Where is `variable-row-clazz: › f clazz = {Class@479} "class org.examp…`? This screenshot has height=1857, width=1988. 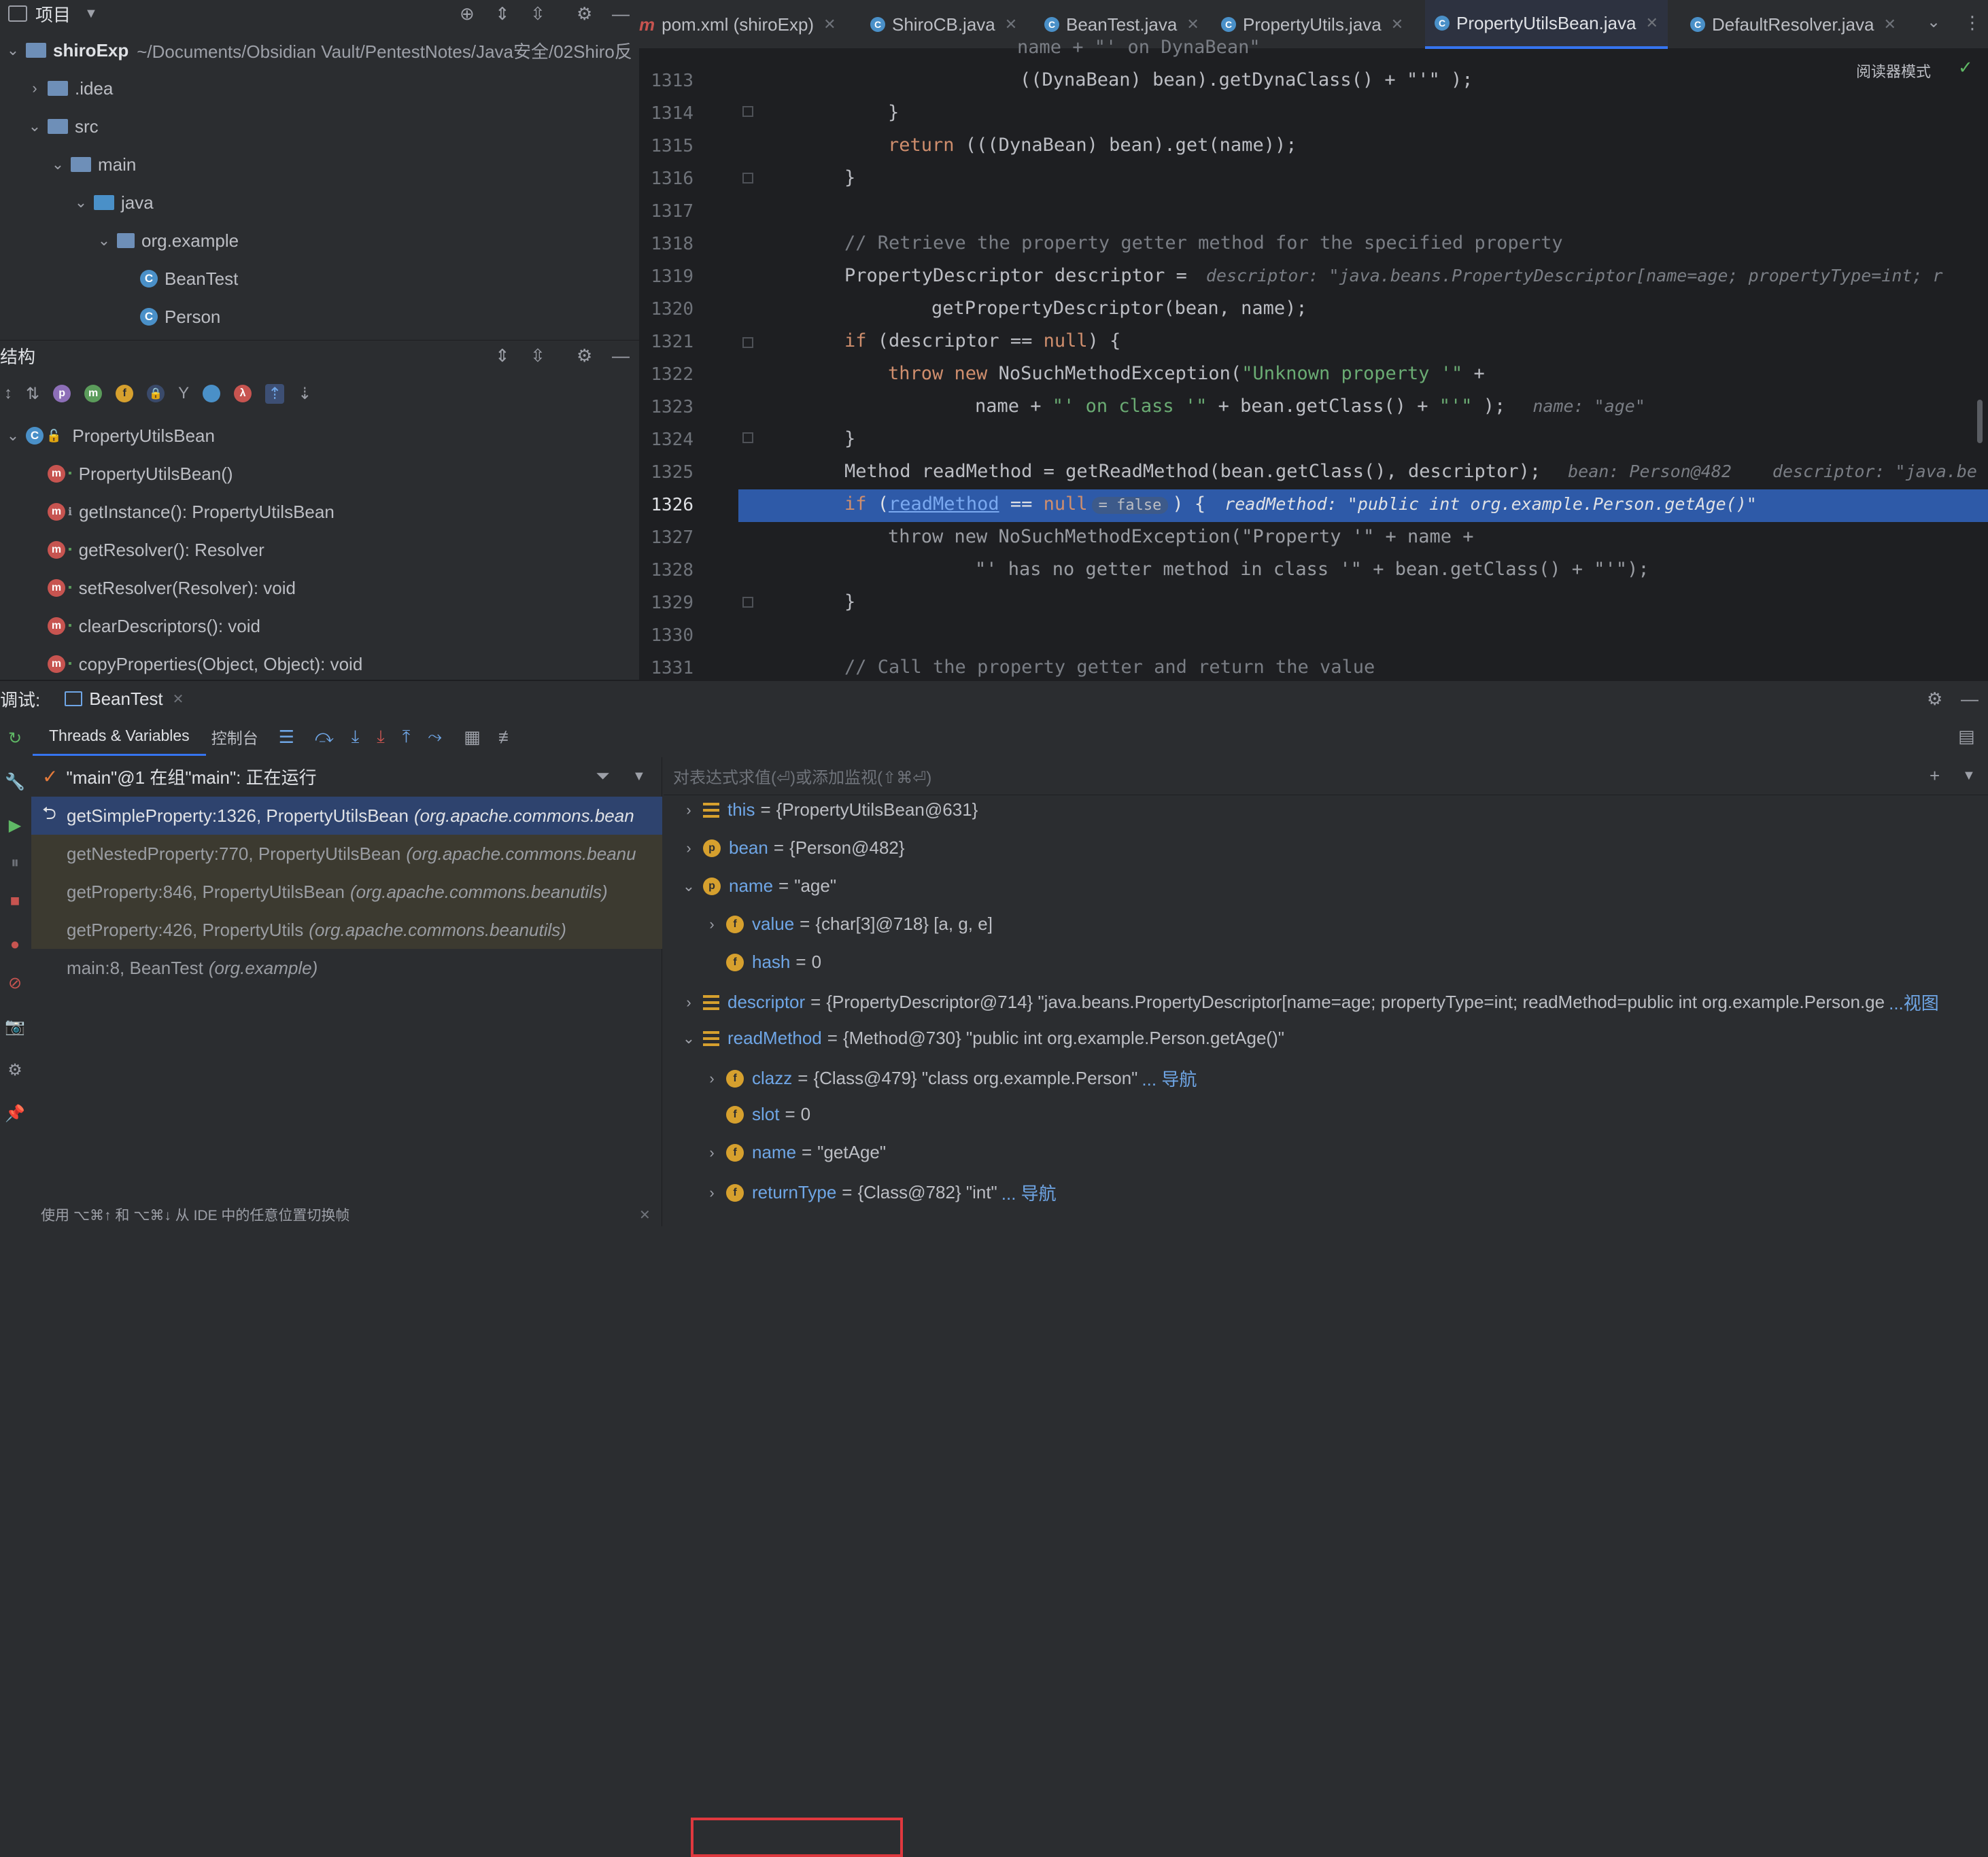 variable-row-clazz: › f clazz = {Class@479} "class org.examp… is located at coordinates (950, 1078).